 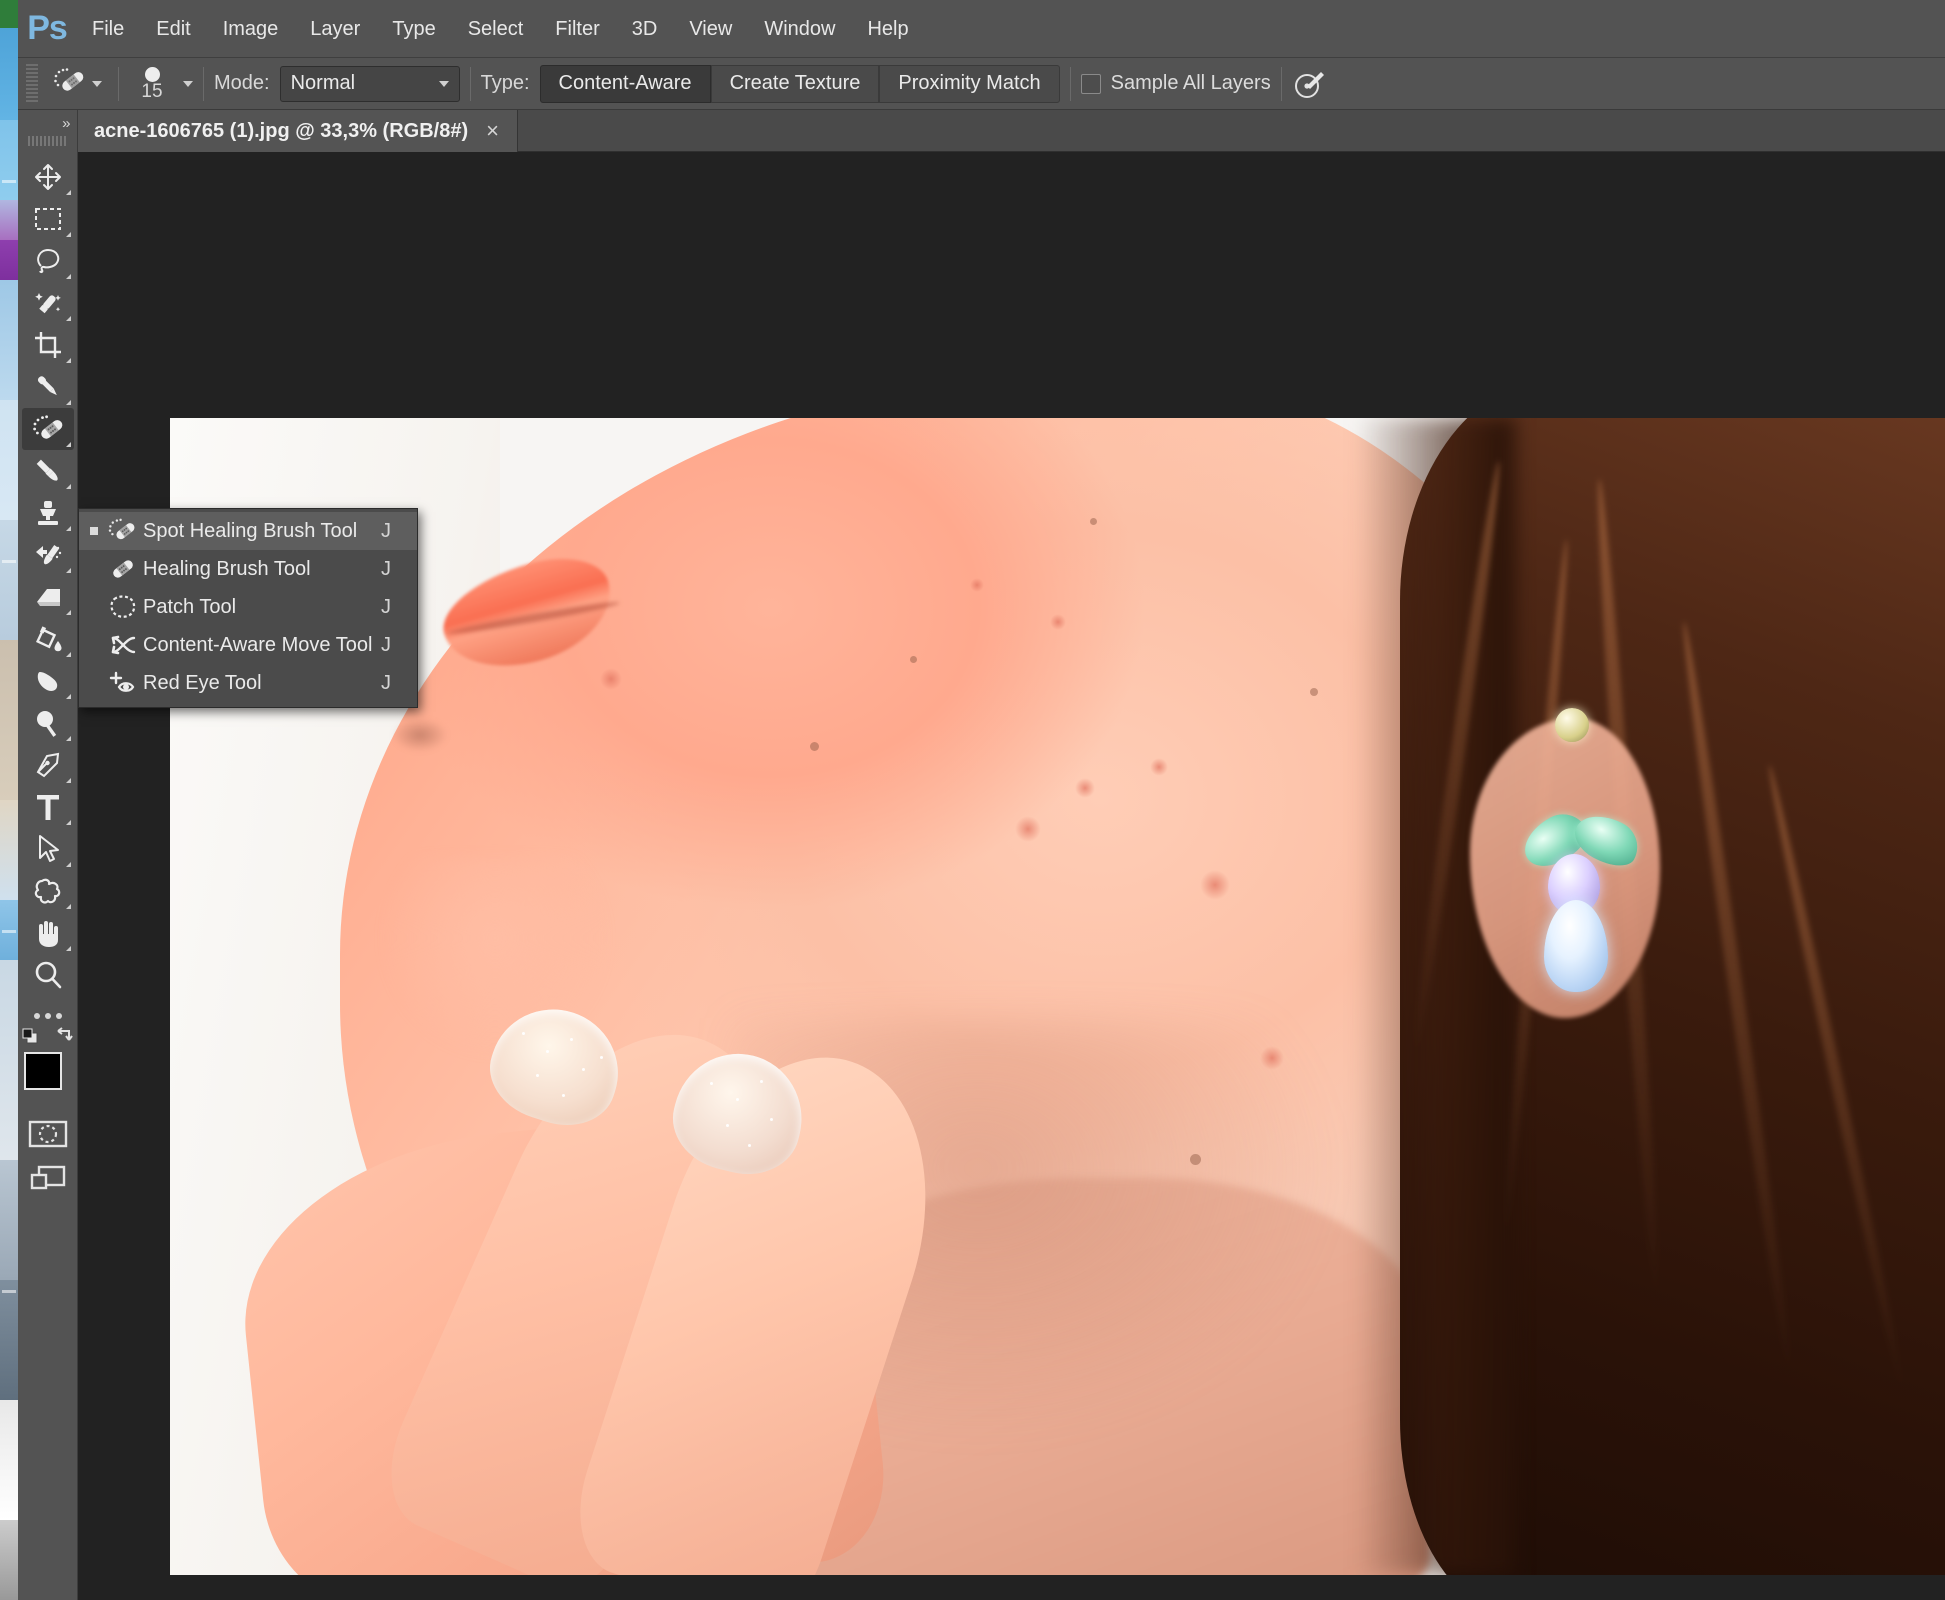 What do you see at coordinates (48, 219) in the screenshot?
I see `rectangular-marquee-tool` at bounding box center [48, 219].